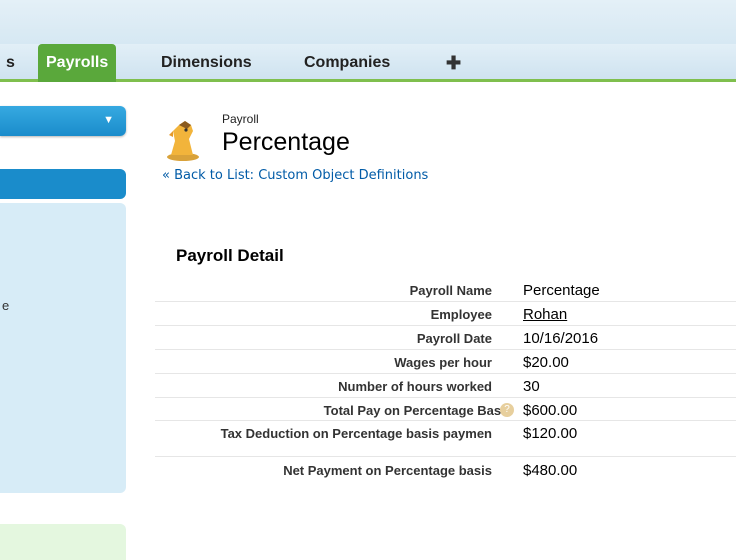 The image size is (736, 560). I want to click on detail-row: Net Payment on Percentage basis $480.00, so click(445, 470).